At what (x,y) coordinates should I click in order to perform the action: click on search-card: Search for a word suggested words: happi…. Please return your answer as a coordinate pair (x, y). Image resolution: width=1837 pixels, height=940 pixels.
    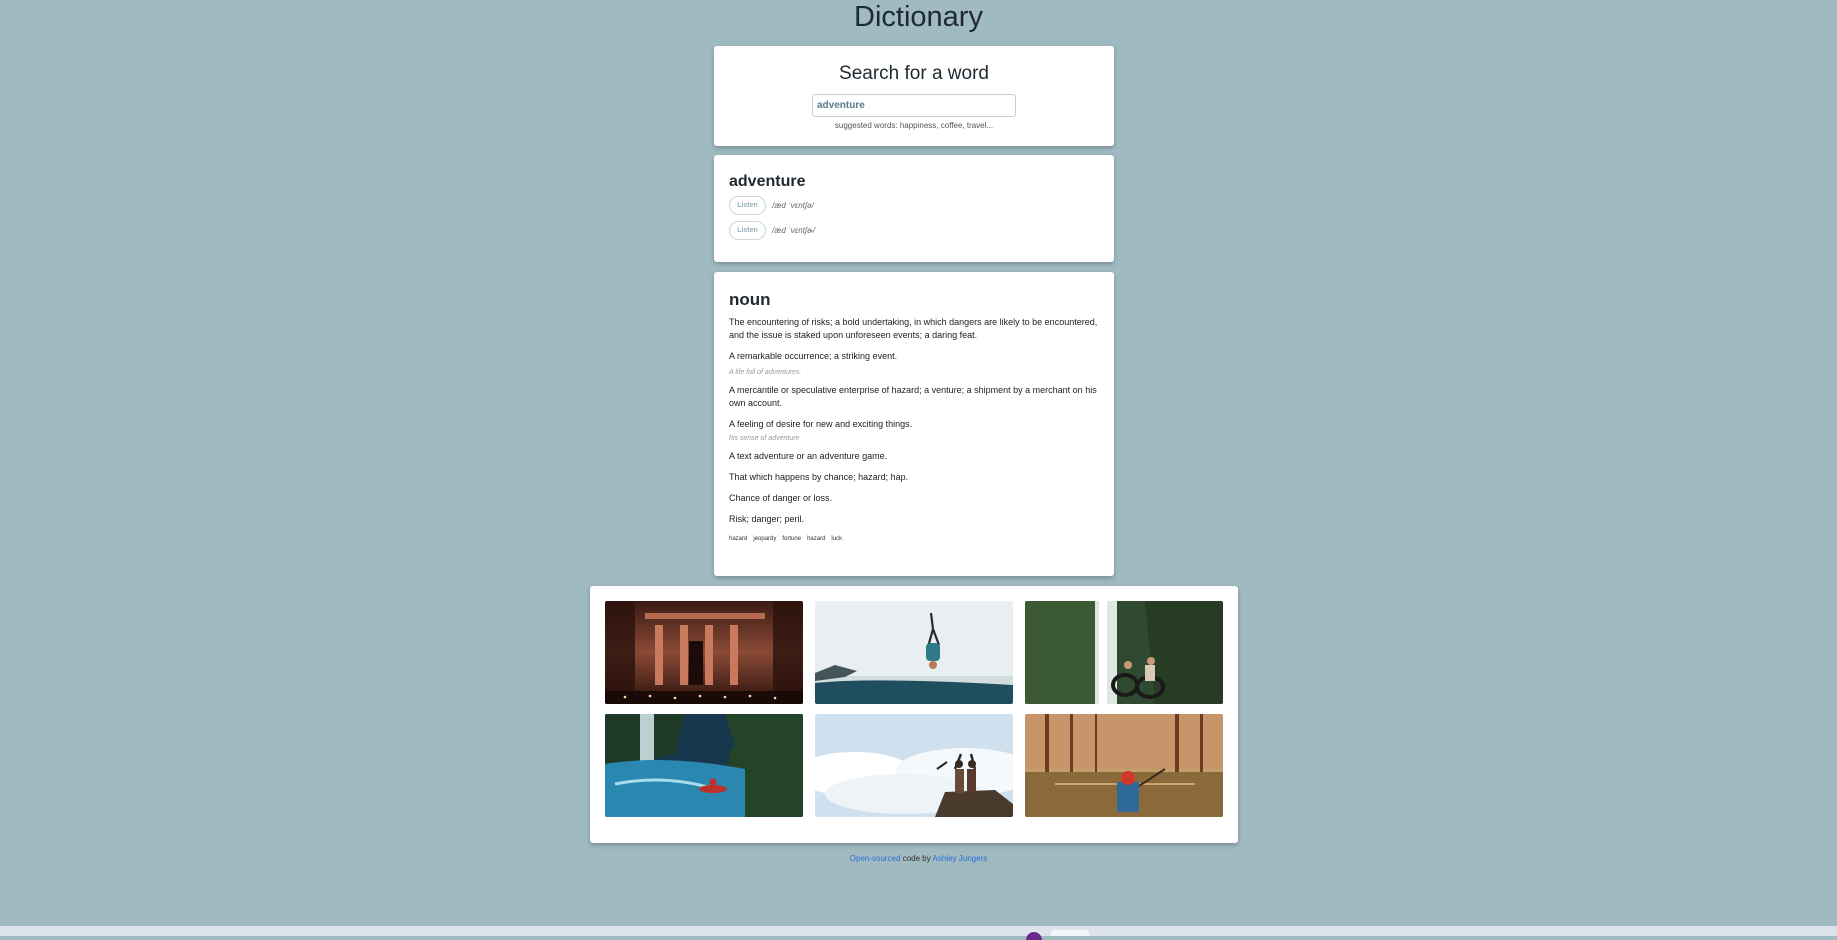
    Looking at the image, I should click on (914, 96).